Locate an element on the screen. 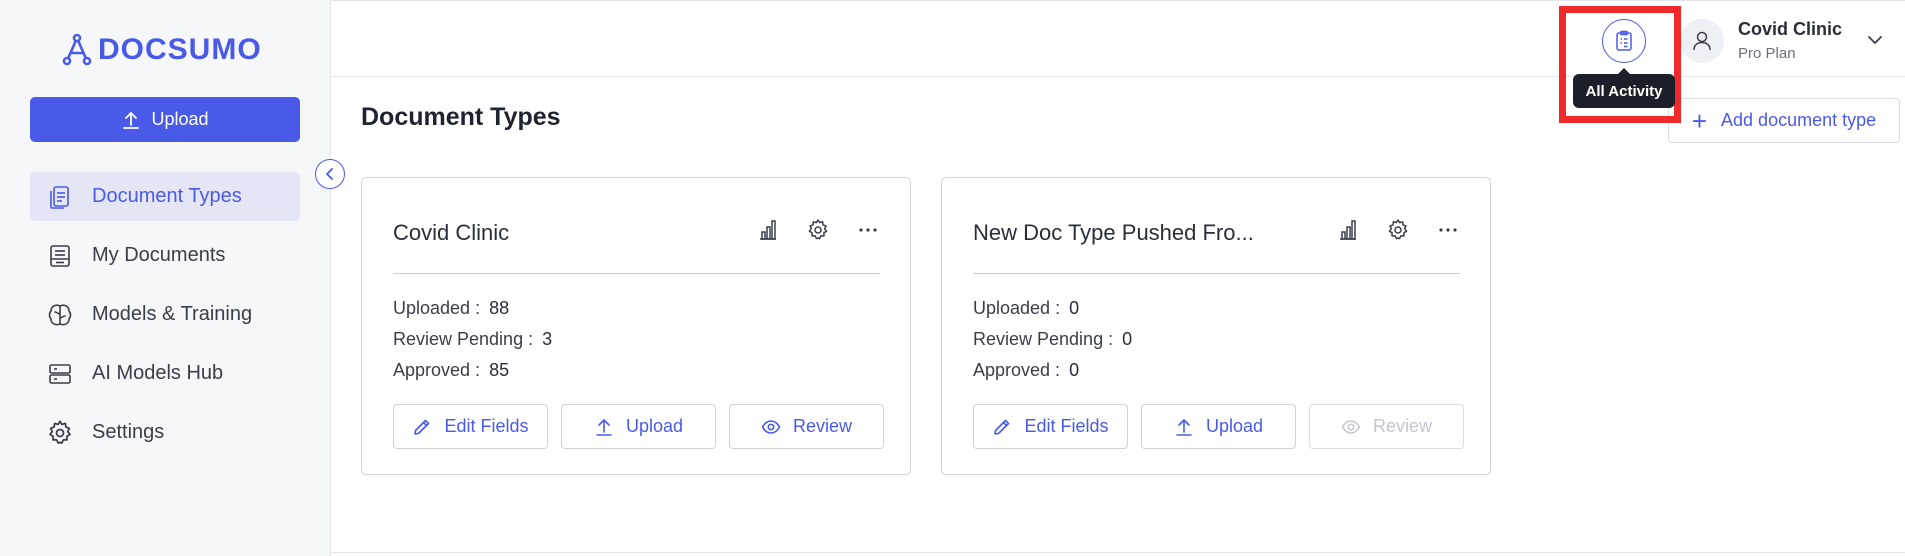  add-document-type-label: Add document type is located at coordinates (1799, 120).